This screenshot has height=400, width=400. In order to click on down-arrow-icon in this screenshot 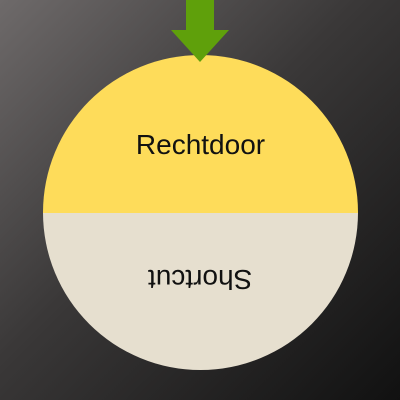, I will do `click(200, 31)`.